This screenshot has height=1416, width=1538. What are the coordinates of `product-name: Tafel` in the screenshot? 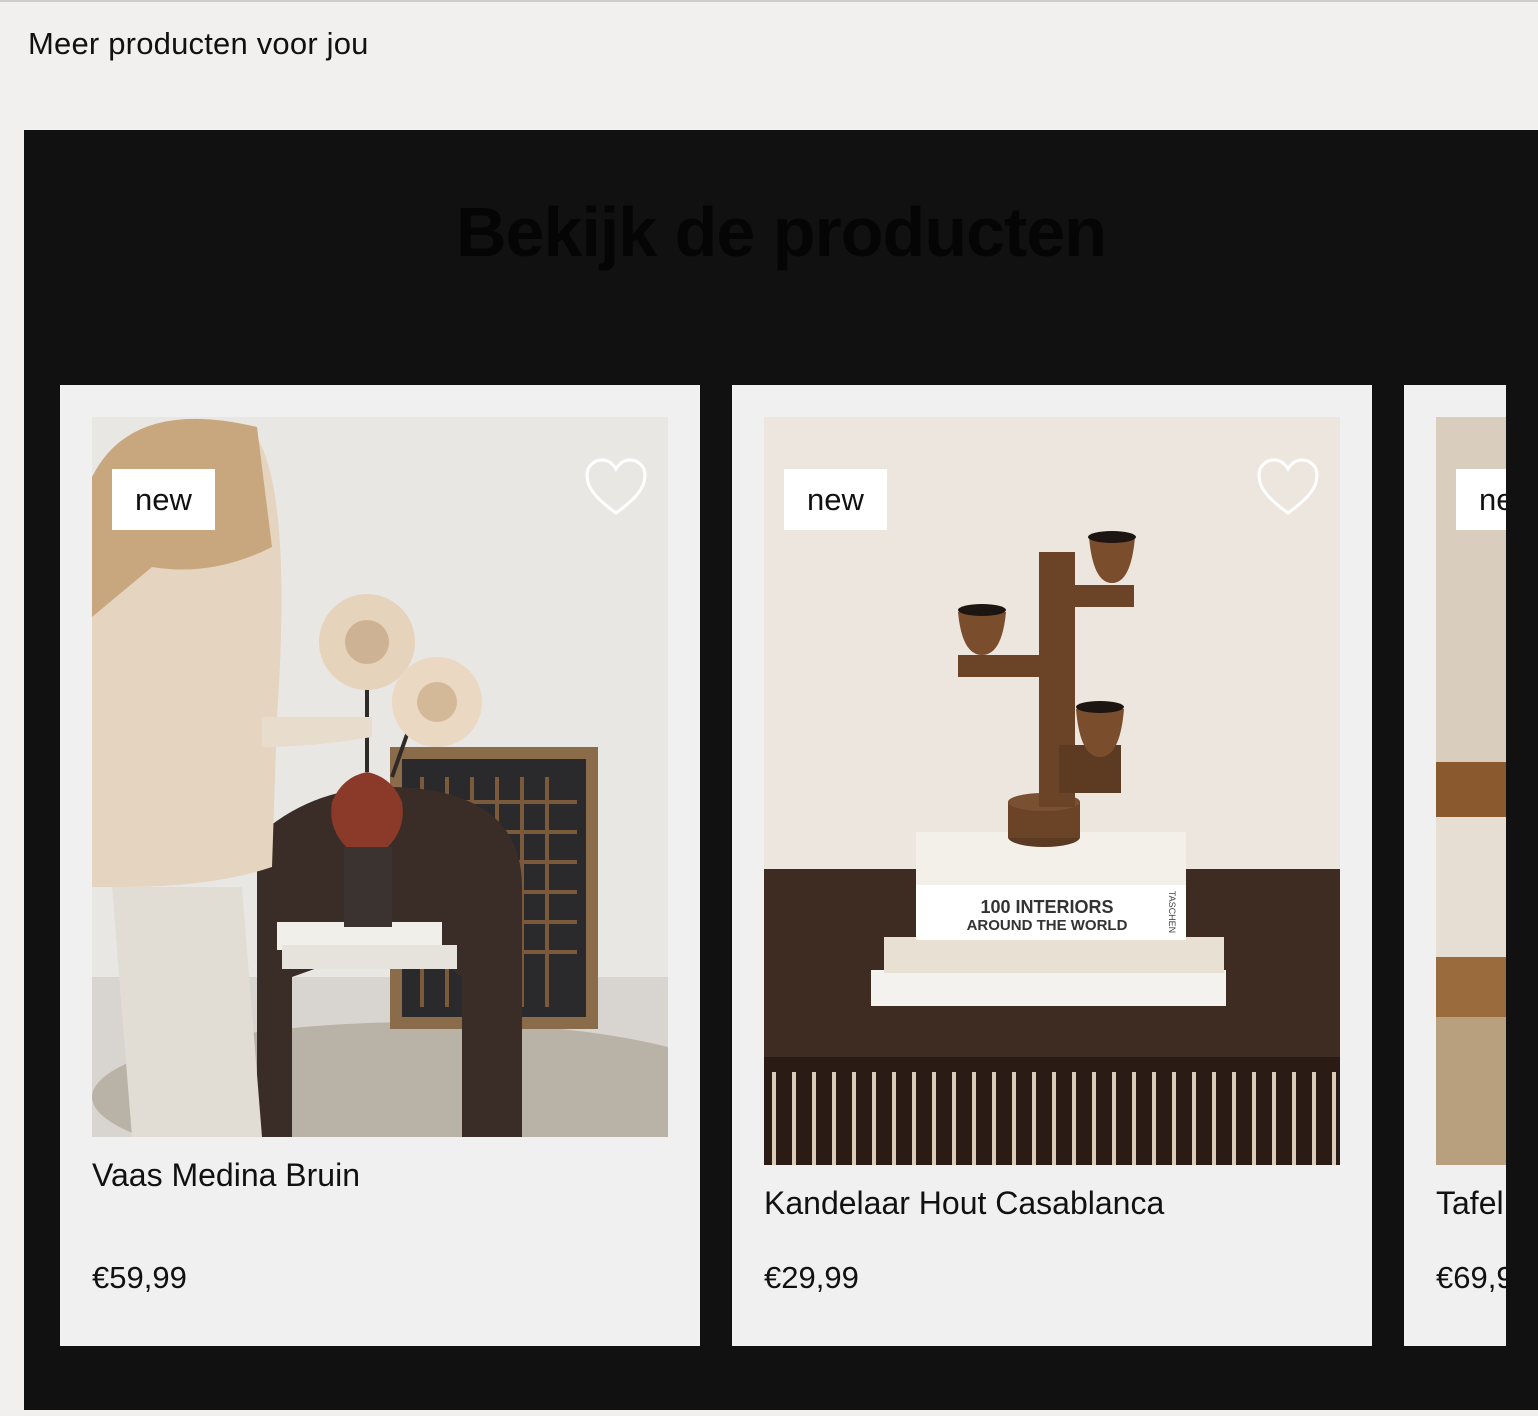 It's located at (1470, 1203).